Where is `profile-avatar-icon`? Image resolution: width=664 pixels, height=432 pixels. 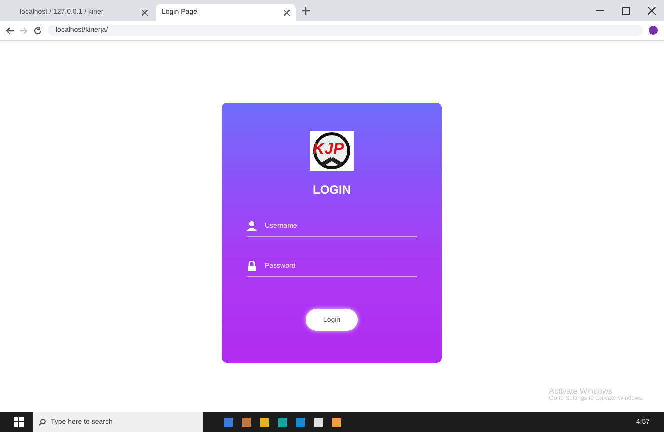 profile-avatar-icon is located at coordinates (653, 30).